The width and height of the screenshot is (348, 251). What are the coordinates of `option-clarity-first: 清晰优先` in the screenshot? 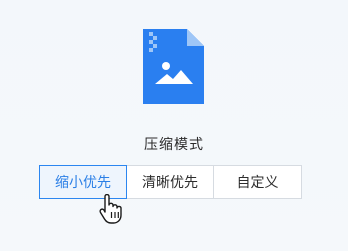 It's located at (170, 182).